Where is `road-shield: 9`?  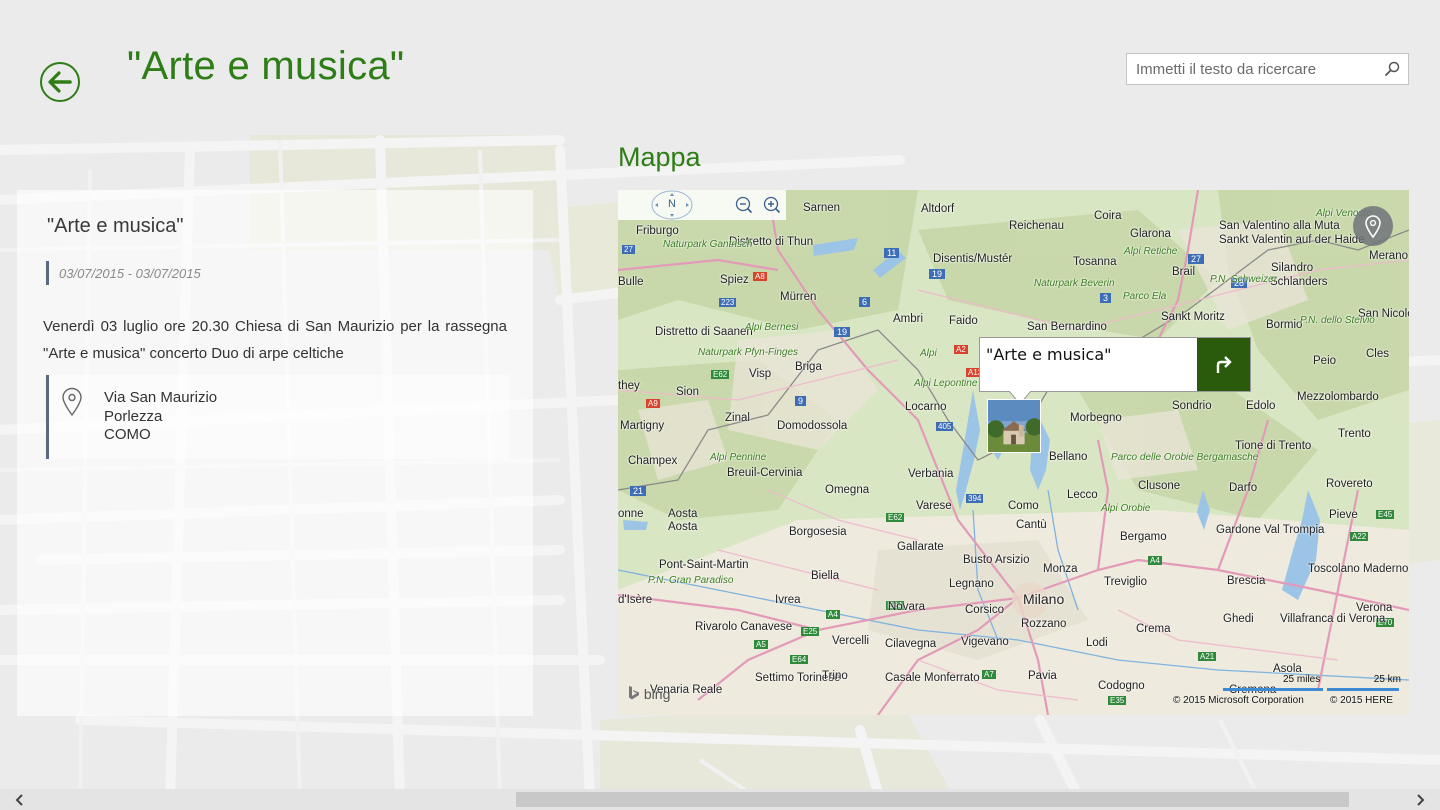 road-shield: 9 is located at coordinates (801, 401).